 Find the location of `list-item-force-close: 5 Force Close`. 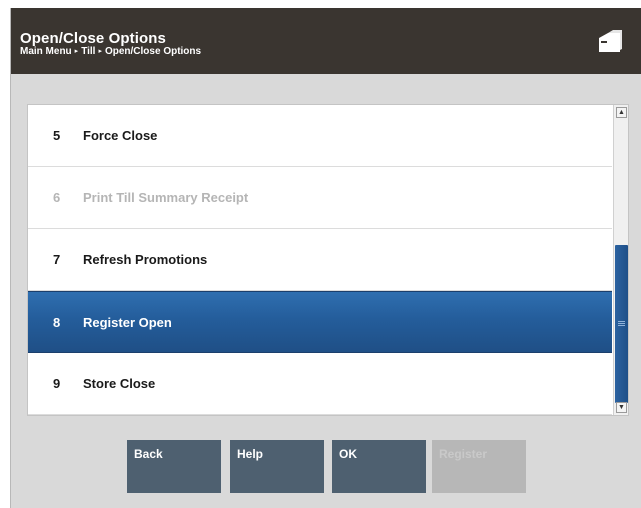

list-item-force-close: 5 Force Close is located at coordinates (320, 136).